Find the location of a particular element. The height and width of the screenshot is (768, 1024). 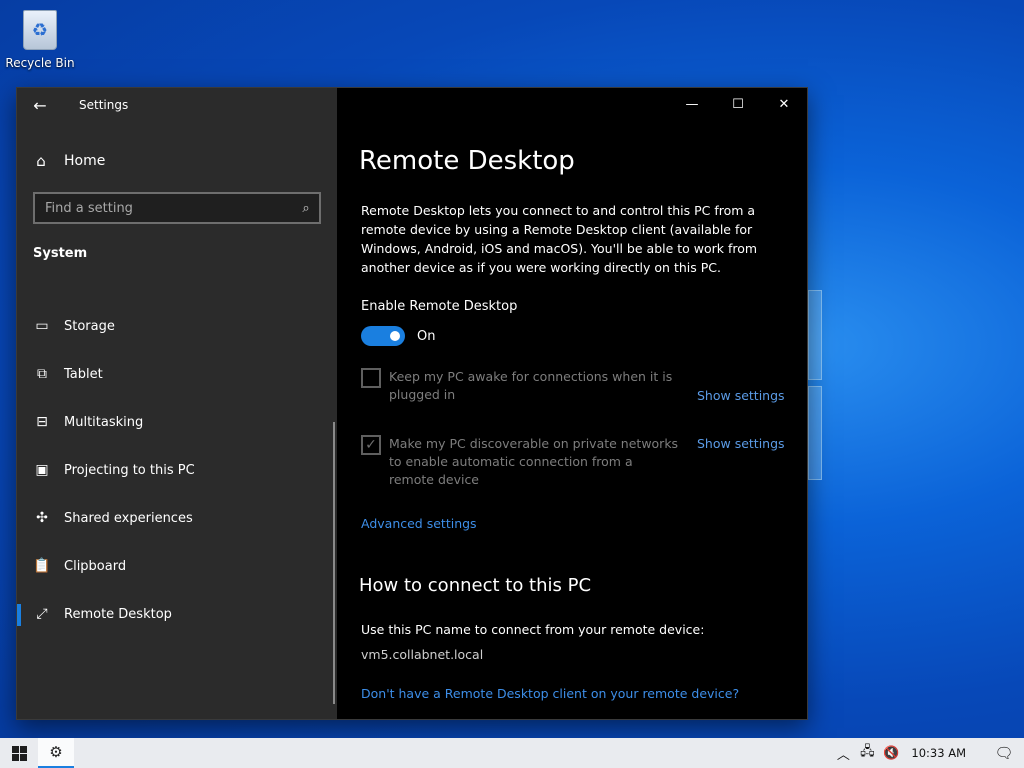

how-to-connect-heading: How to connect to this PC is located at coordinates (475, 585).